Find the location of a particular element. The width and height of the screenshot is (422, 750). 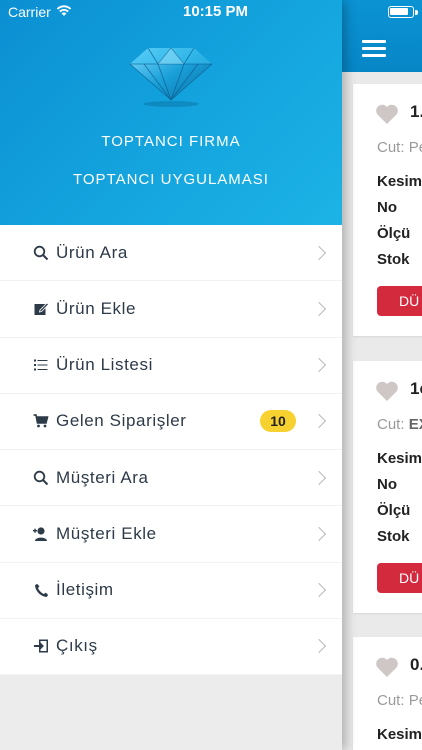

menu-item-logout: Çıkış is located at coordinates (171, 647).